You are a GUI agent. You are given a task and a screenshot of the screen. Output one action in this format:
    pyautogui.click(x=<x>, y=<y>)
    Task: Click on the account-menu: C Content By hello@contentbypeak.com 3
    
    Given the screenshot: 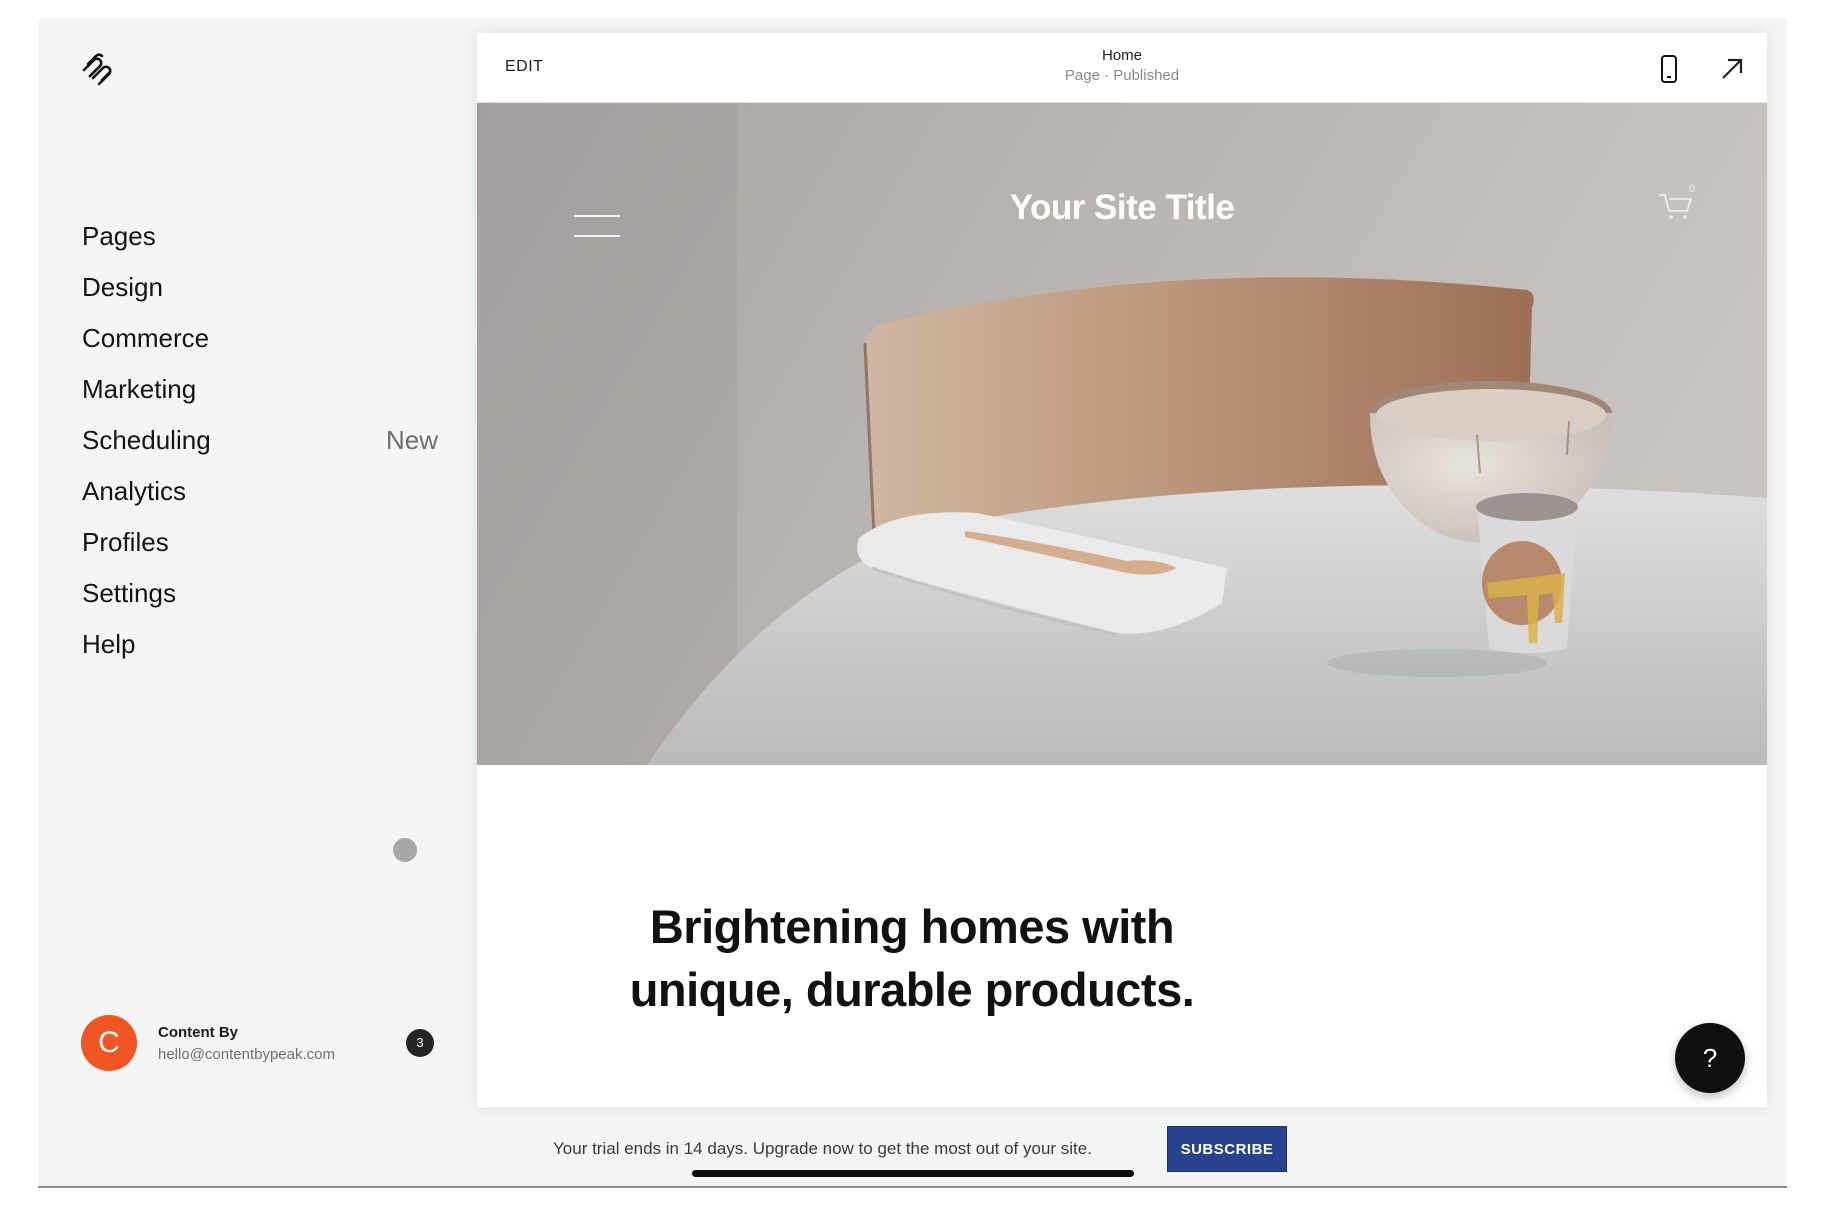 What is the action you would take?
    pyautogui.click(x=261, y=1043)
    